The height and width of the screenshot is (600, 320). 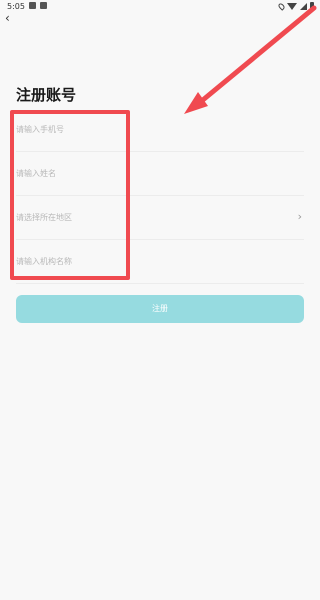 I want to click on page-title: 注册账号, so click(x=46, y=95).